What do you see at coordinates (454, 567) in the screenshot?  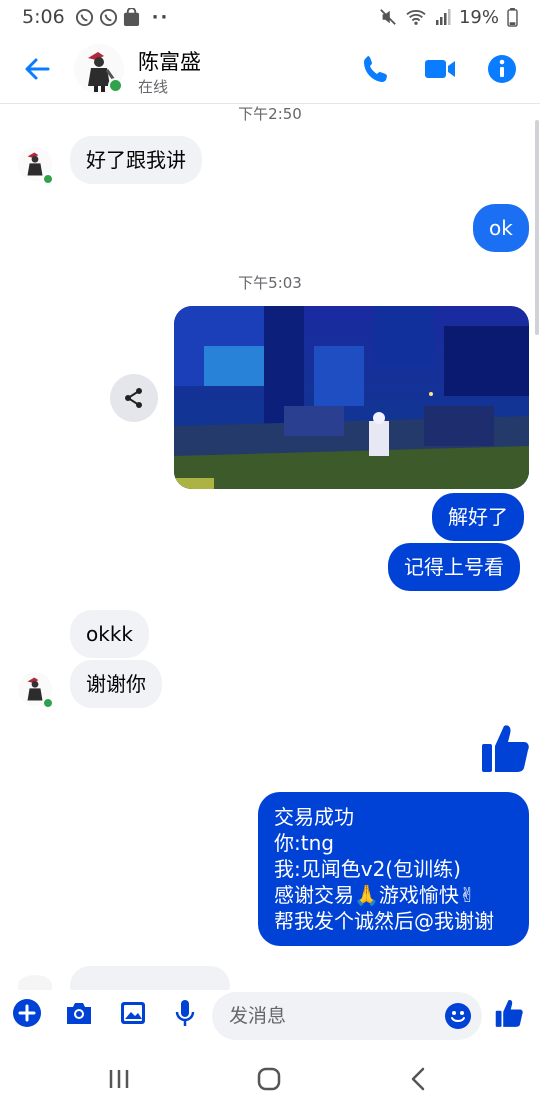 I see `message-bubble-outgoing: 记得上号看` at bounding box center [454, 567].